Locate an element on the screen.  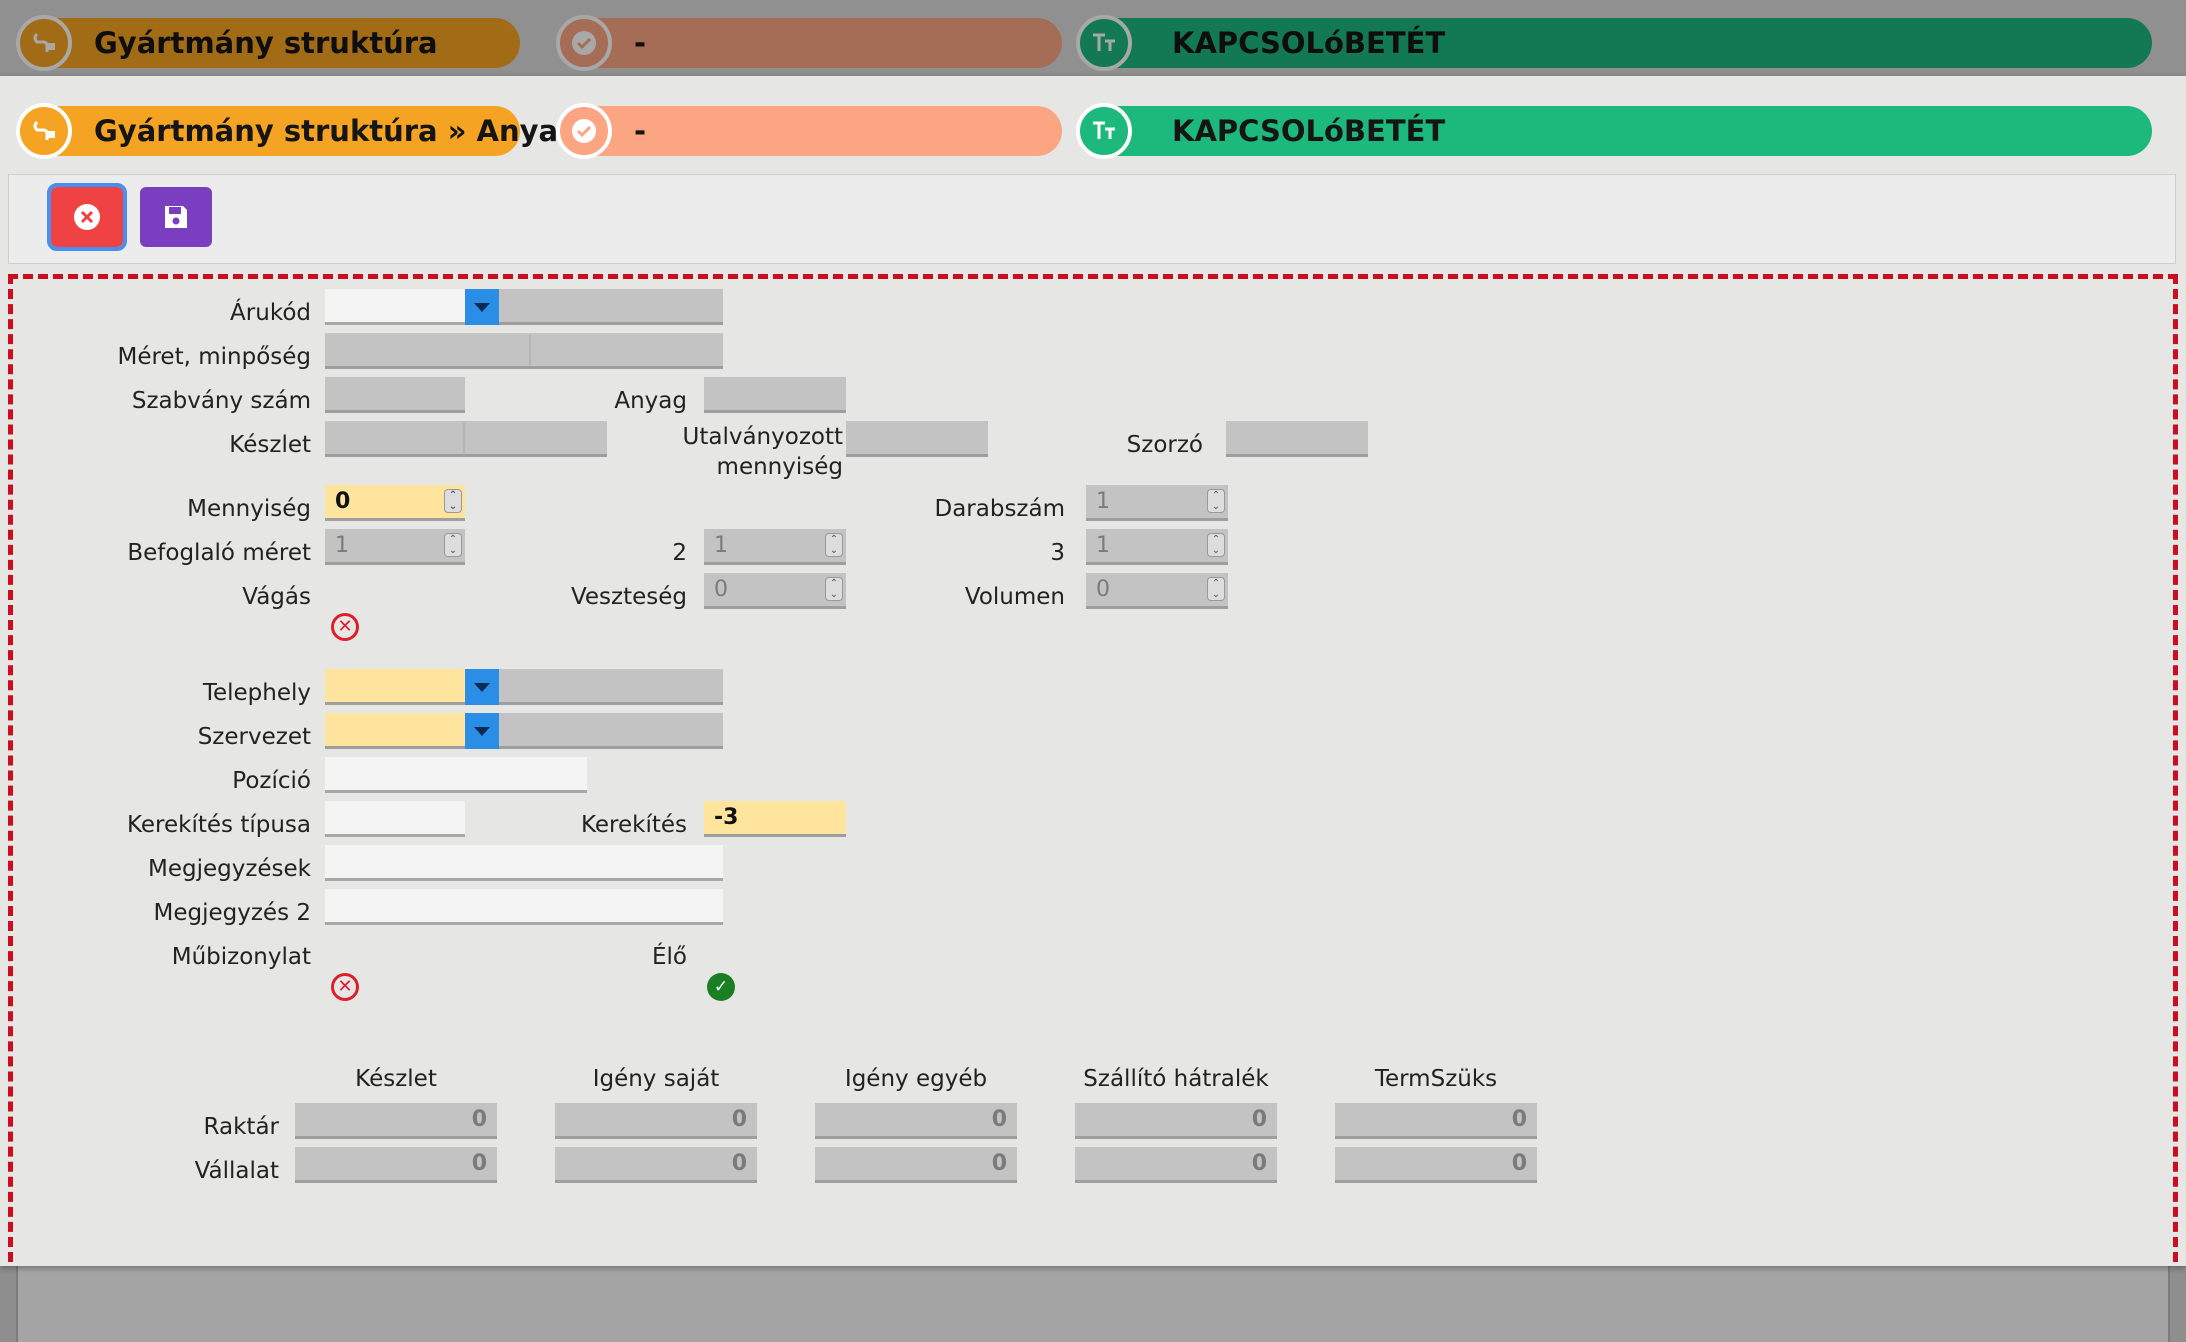
kerekites-tipusa-label: Kerekítés típusa is located at coordinates (218, 825).